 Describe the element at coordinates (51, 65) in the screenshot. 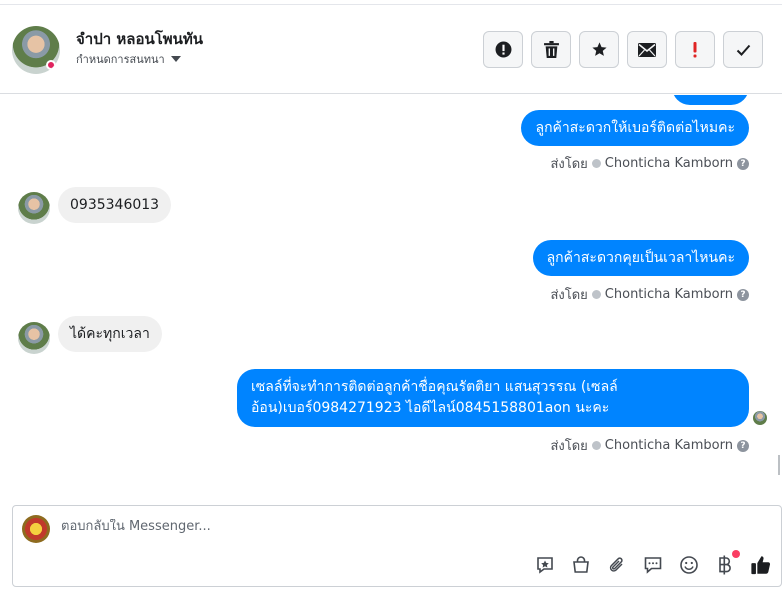

I see `heart-badge-icon` at that location.